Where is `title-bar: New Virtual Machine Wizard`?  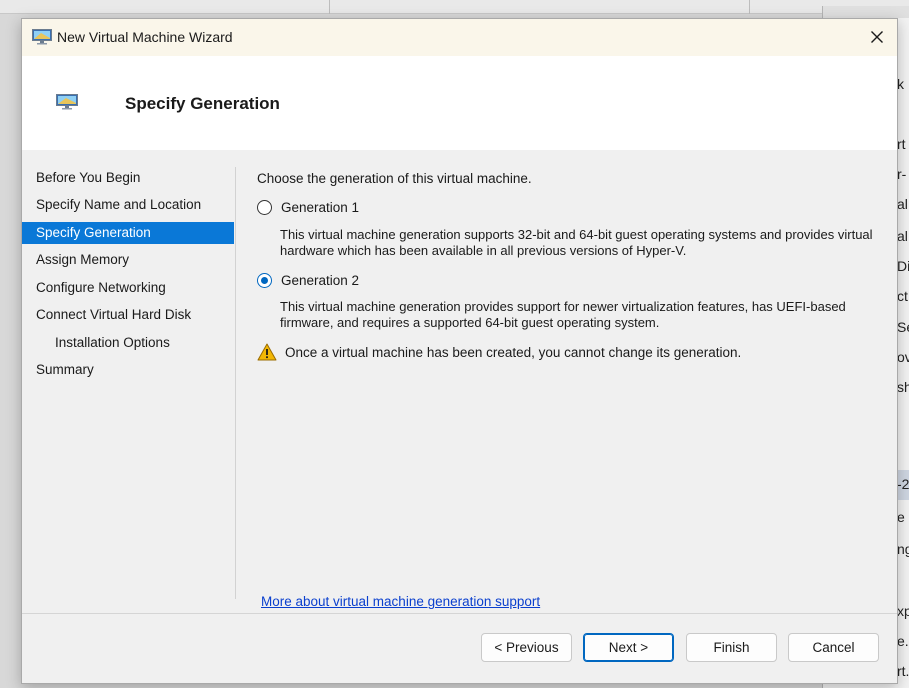
title-bar: New Virtual Machine Wizard is located at coordinates (459, 37).